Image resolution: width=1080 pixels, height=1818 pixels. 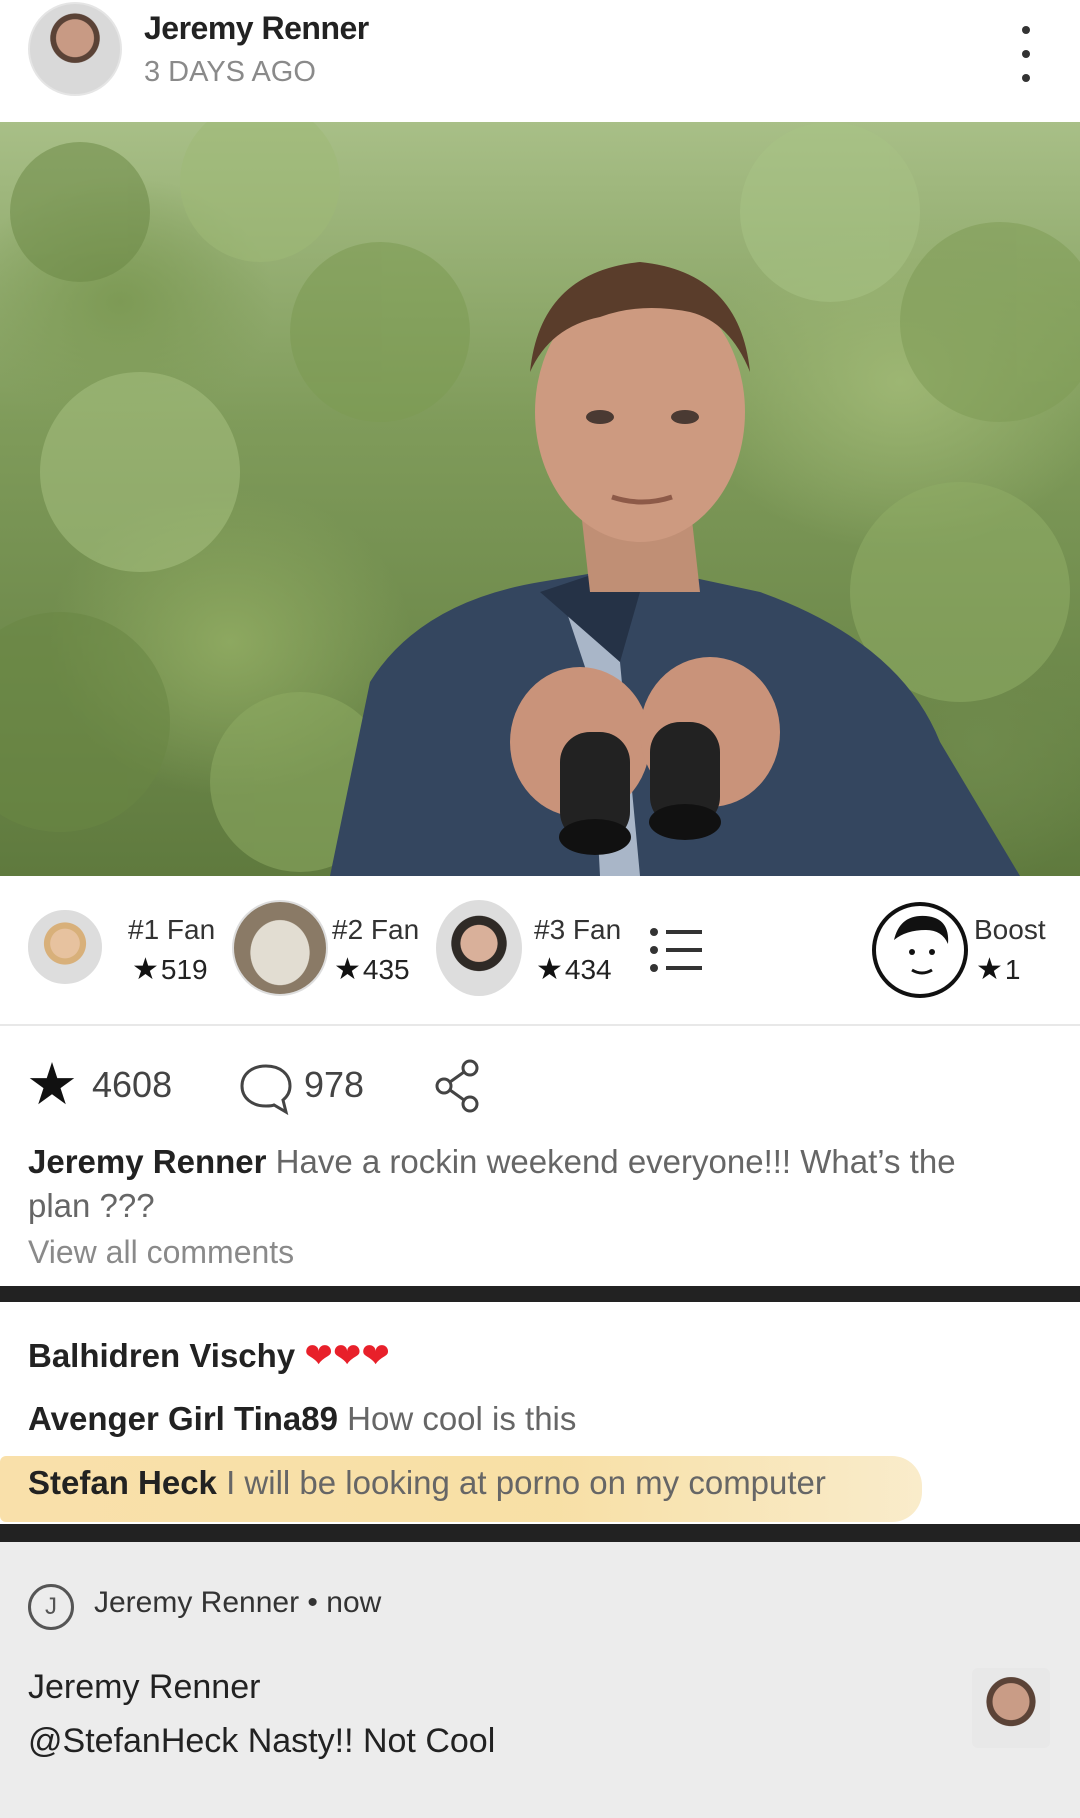 I want to click on author-avatar, so click(x=75, y=49).